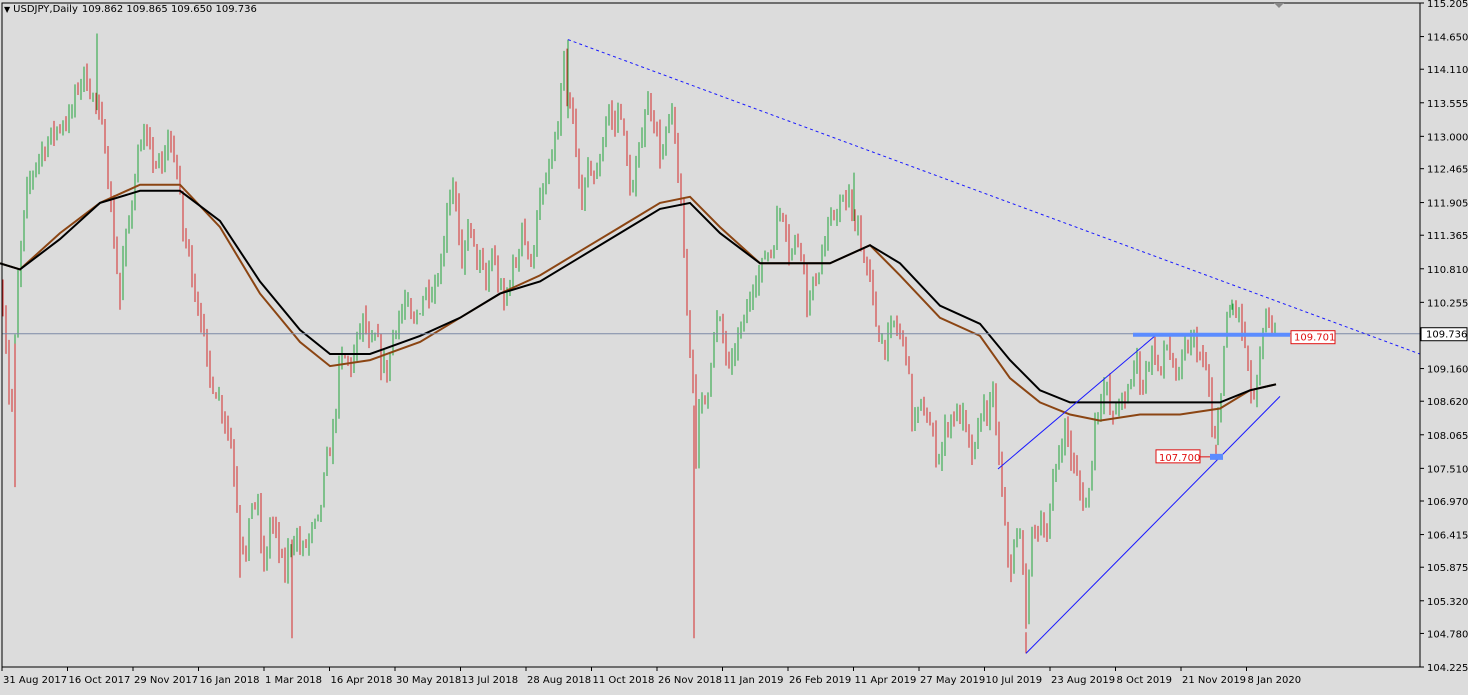  Describe the element at coordinates (45, 9) in the screenshot. I see `symbol-label: USDJPY,Daily` at that location.